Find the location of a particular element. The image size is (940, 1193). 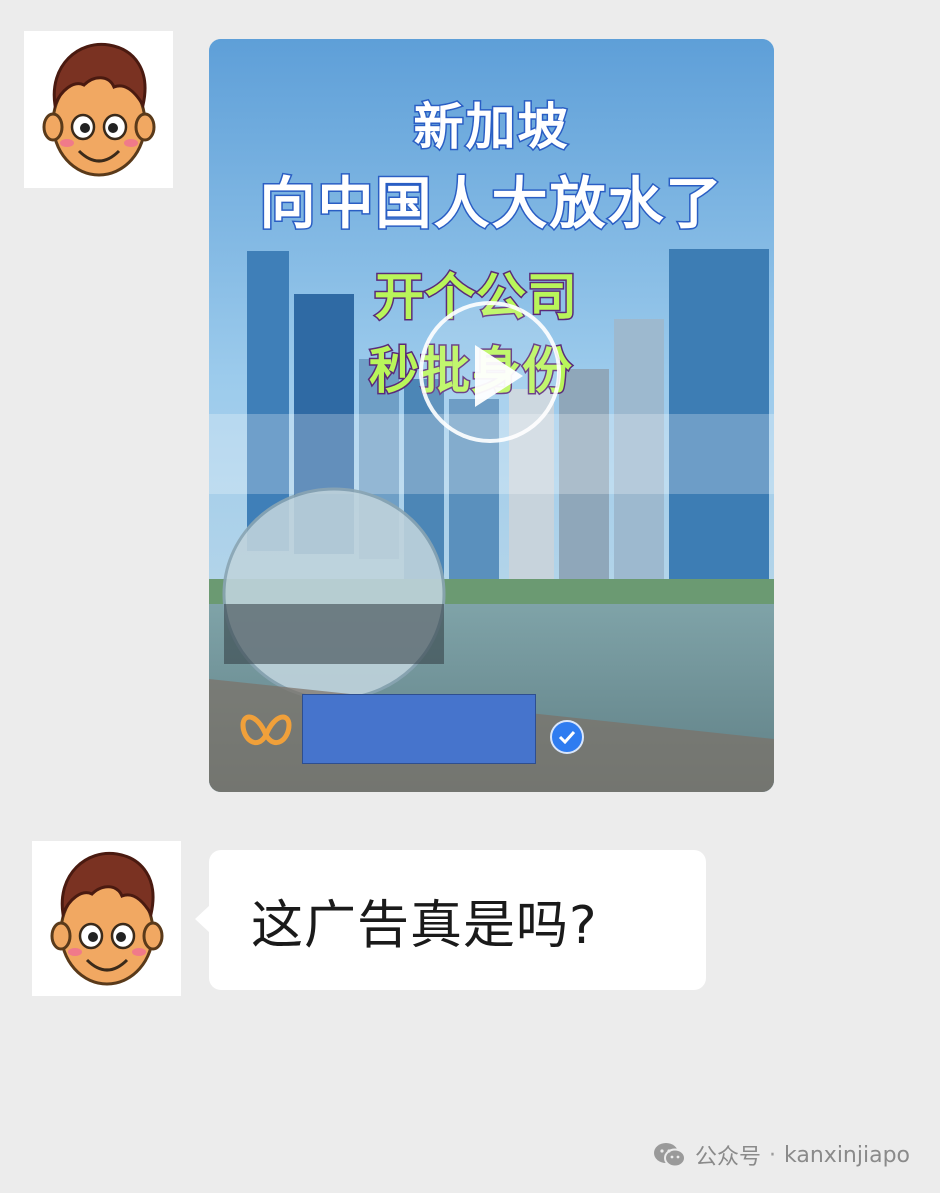

message-text: 这广告真是吗? is located at coordinates (424, 925).